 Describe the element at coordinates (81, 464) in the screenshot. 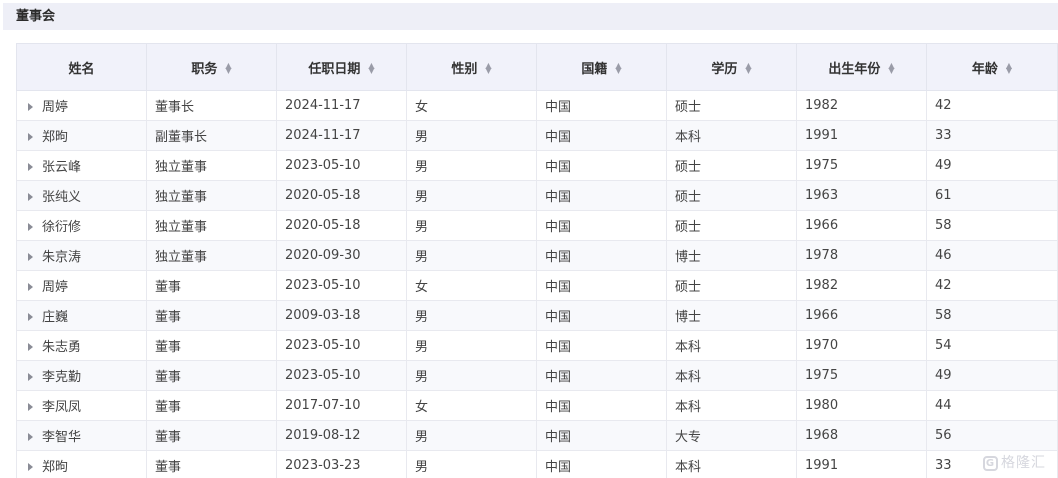

I see `cell-name: 郑昫` at that location.